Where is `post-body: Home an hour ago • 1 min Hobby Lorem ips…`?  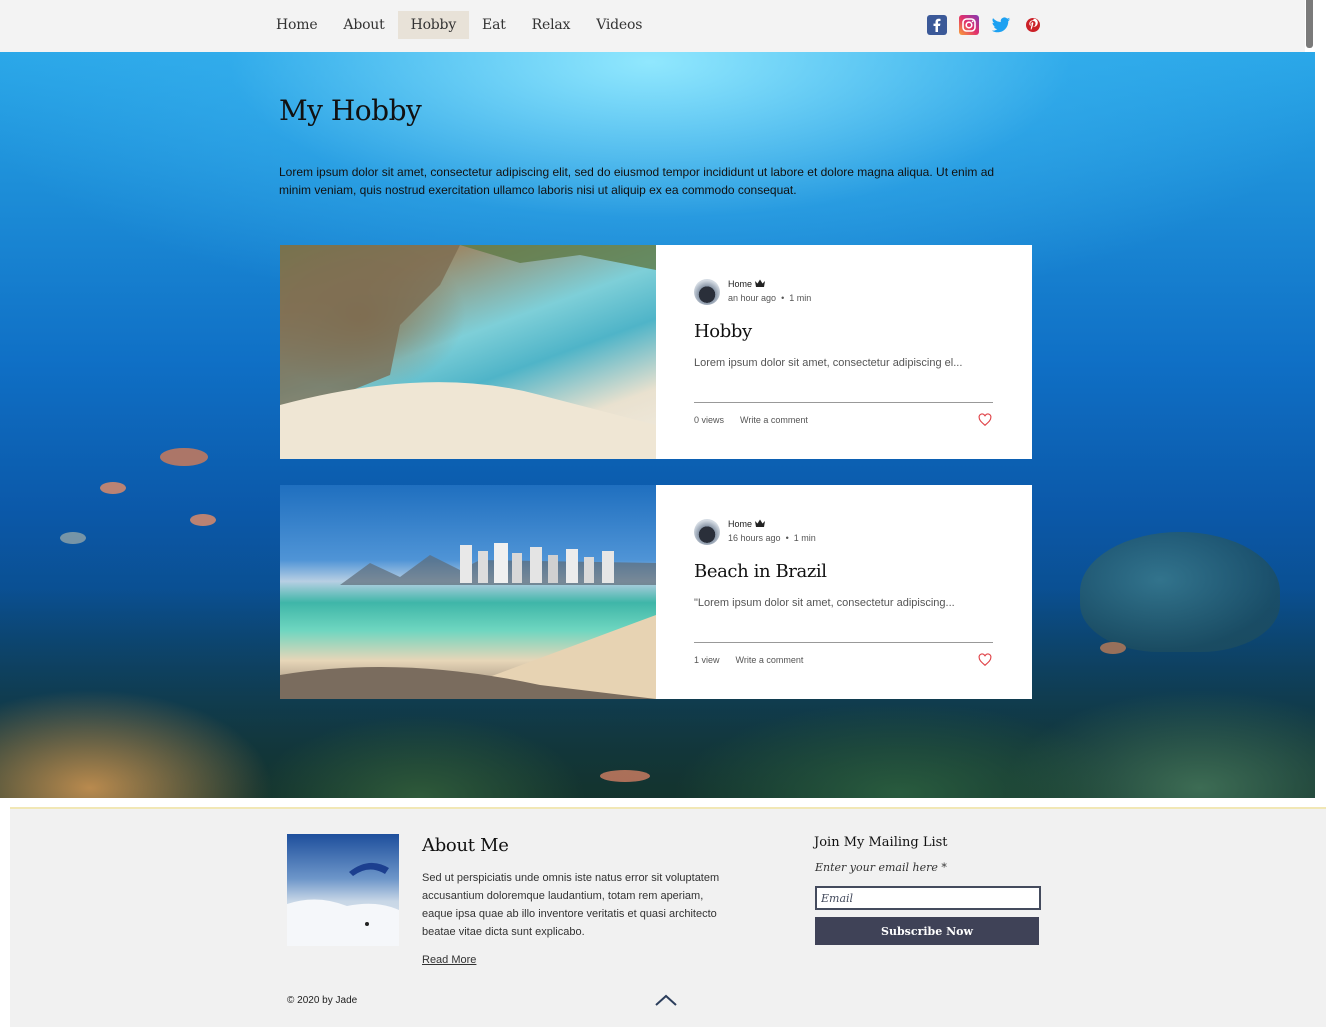
post-body: Home an hour ago • 1 min Hobby Lorem ips… is located at coordinates (844, 352).